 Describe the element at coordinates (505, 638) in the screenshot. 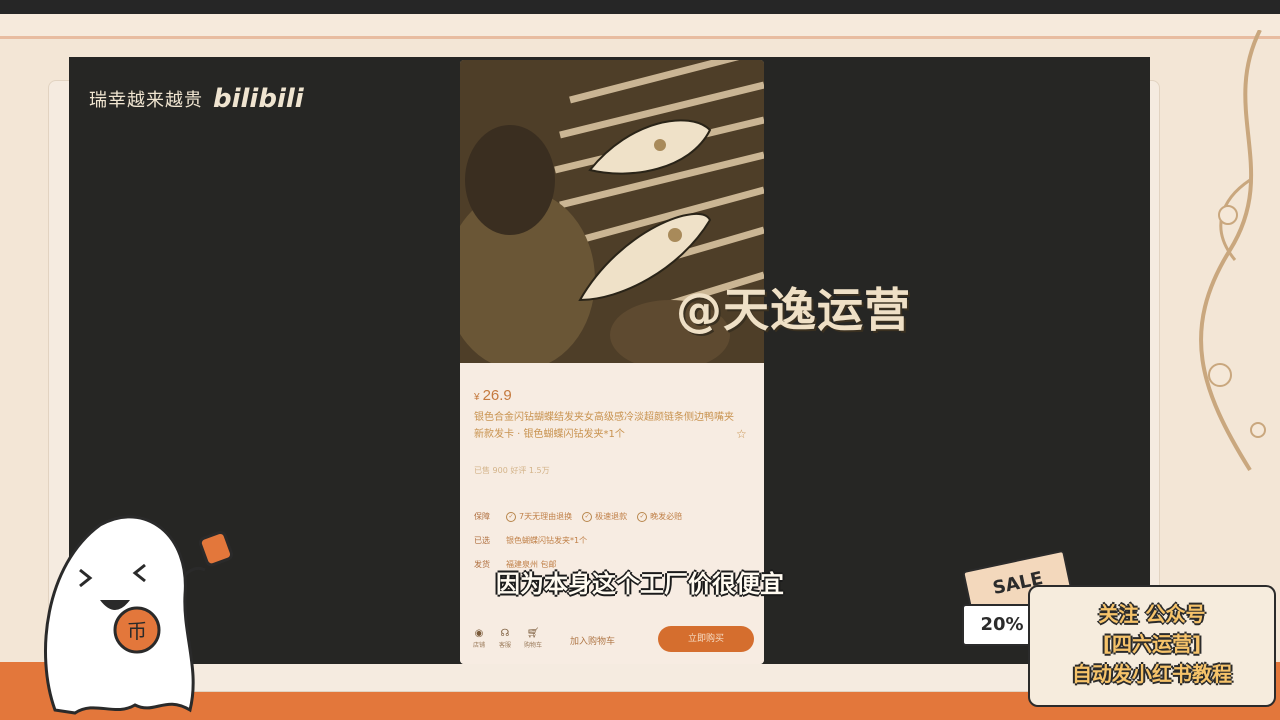

I see `customer-service-icon: ☊ 客服` at that location.